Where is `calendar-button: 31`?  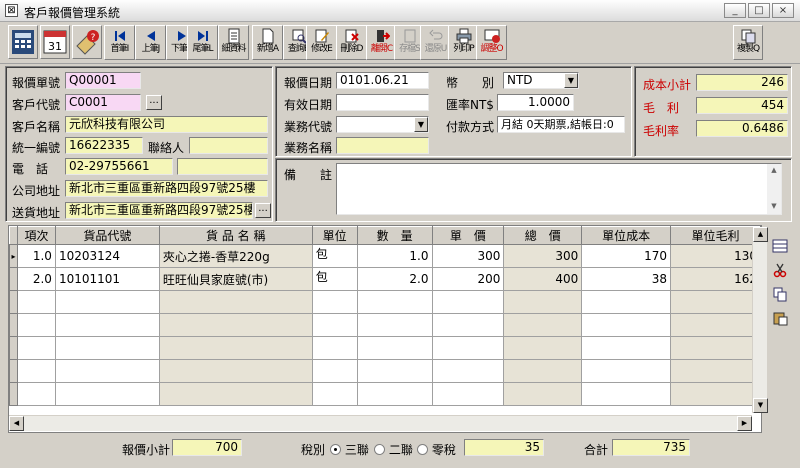 calendar-button: 31 is located at coordinates (55, 42).